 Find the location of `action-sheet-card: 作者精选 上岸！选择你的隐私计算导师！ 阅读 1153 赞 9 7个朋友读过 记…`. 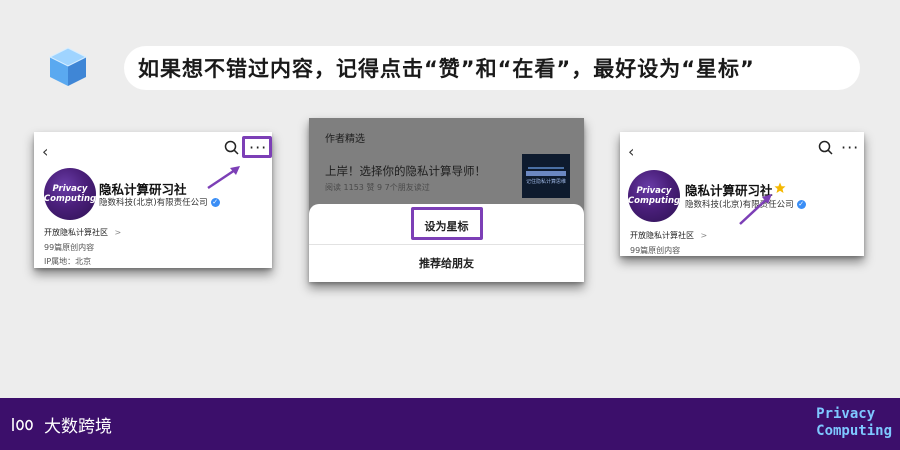

action-sheet-card: 作者精选 上岸！选择你的隐私计算导师！ 阅读 1153 赞 9 7个朋友读过 记… is located at coordinates (446, 200).